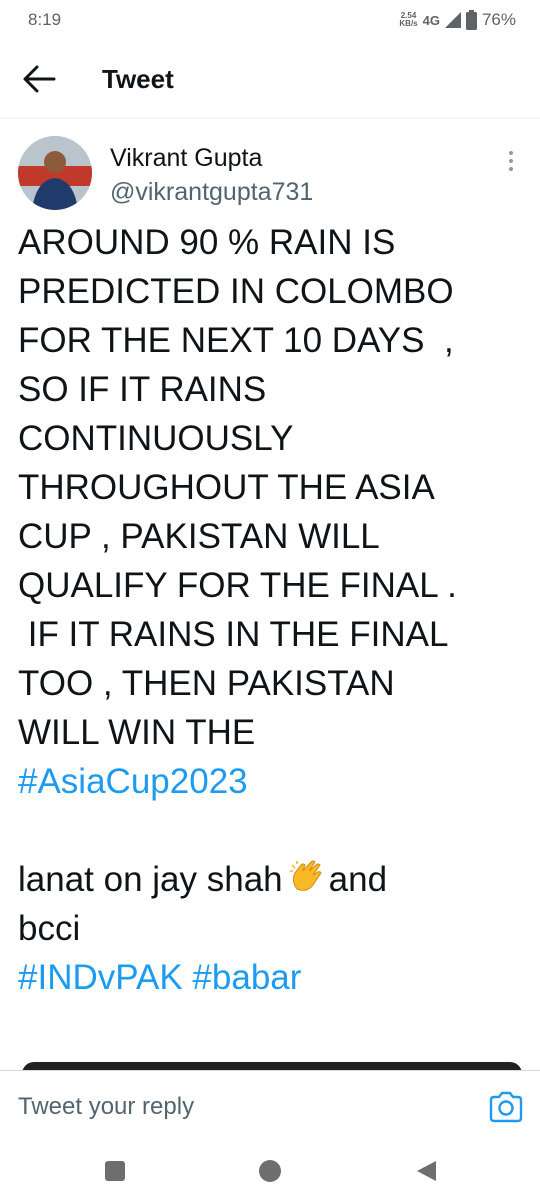 The height and width of the screenshot is (1200, 540). Describe the element at coordinates (186, 158) in the screenshot. I see `author-name: Vikrant Gupta` at that location.